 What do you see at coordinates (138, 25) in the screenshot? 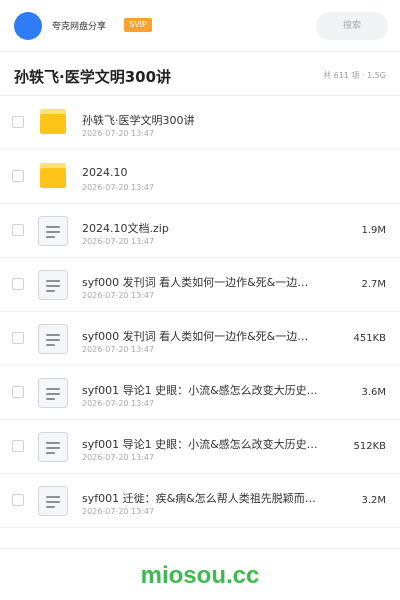
I see `svip-badge: SVIP` at bounding box center [138, 25].